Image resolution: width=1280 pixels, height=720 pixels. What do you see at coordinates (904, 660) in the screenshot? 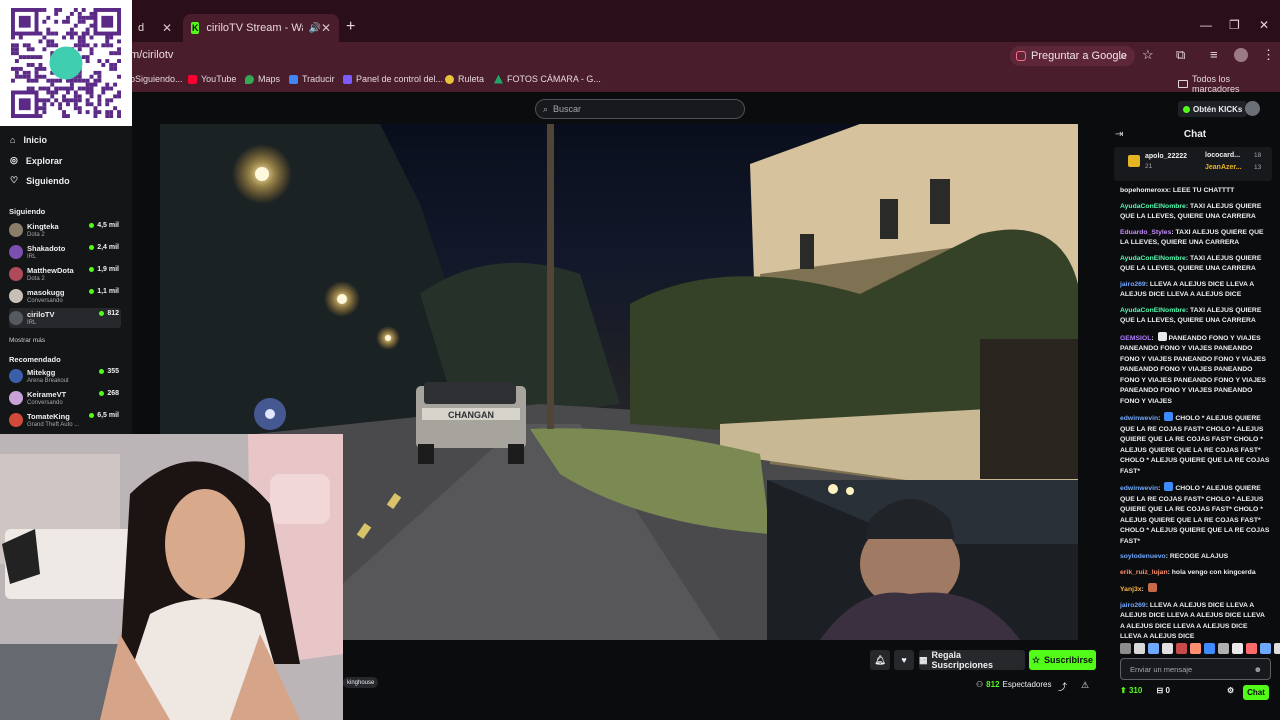
I see `follow-heart-icon: ♥` at bounding box center [904, 660].